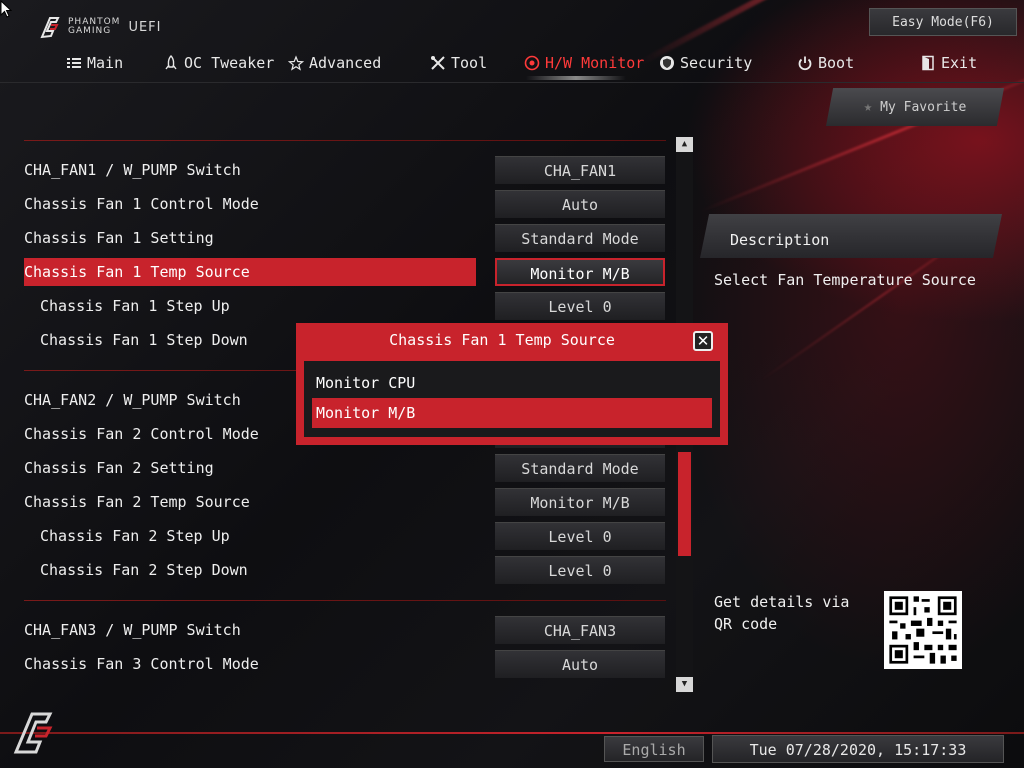 The image size is (1024, 768). What do you see at coordinates (716, 63) in the screenshot?
I see `tab-security-label: Security` at bounding box center [716, 63].